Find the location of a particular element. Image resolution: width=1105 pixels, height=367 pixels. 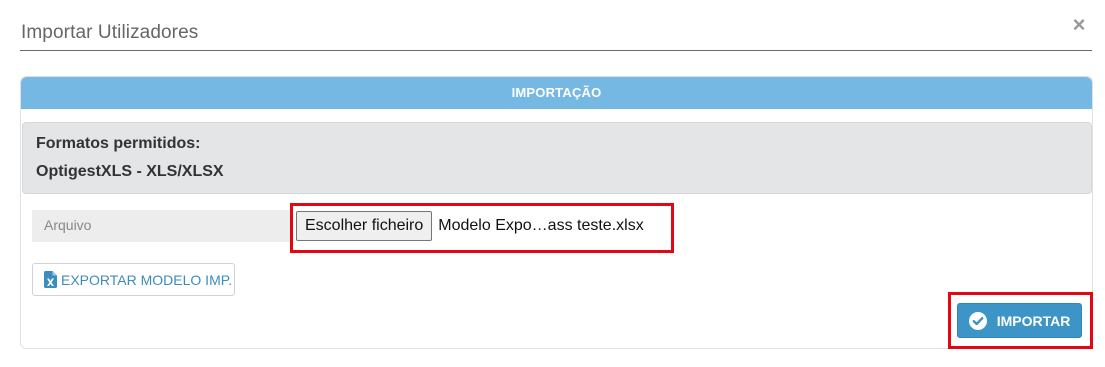

dialog-title: Importar Utilizadores is located at coordinates (110, 32).